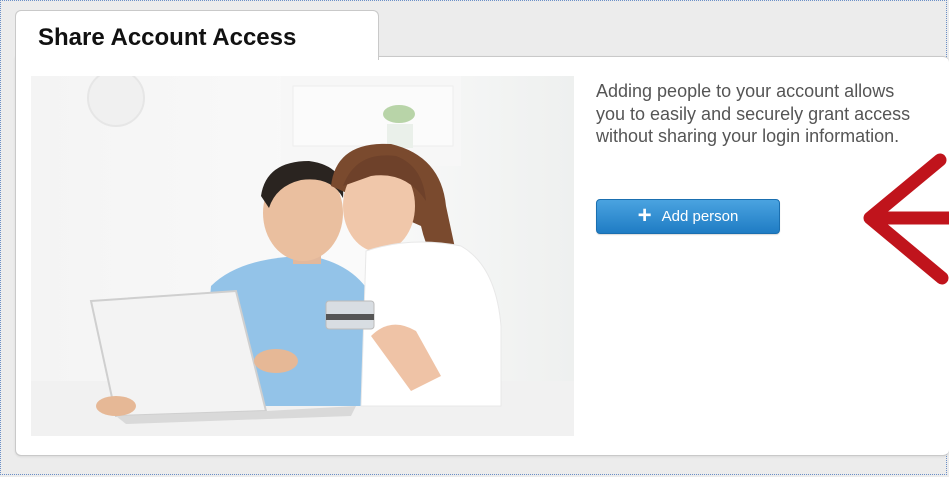 Image resolution: width=949 pixels, height=477 pixels. I want to click on red-arrow-annotation, so click(906, 219).